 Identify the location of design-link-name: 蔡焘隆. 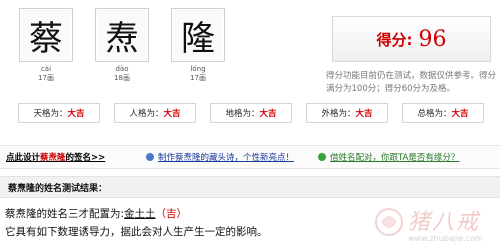
(53, 158).